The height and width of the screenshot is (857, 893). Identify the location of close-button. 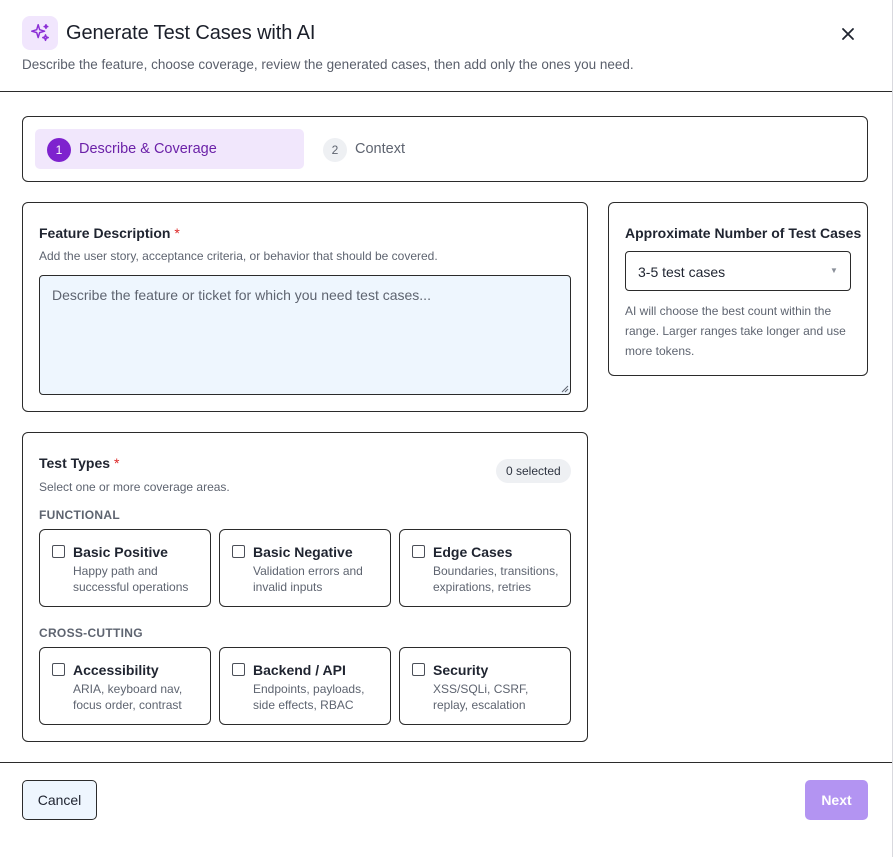
(848, 34).